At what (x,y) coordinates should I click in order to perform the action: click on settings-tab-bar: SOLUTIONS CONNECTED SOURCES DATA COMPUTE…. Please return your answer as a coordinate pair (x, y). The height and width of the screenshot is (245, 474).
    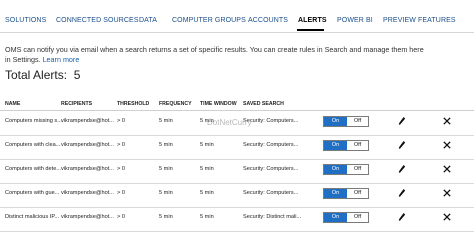
    Looking at the image, I should click on (237, 16).